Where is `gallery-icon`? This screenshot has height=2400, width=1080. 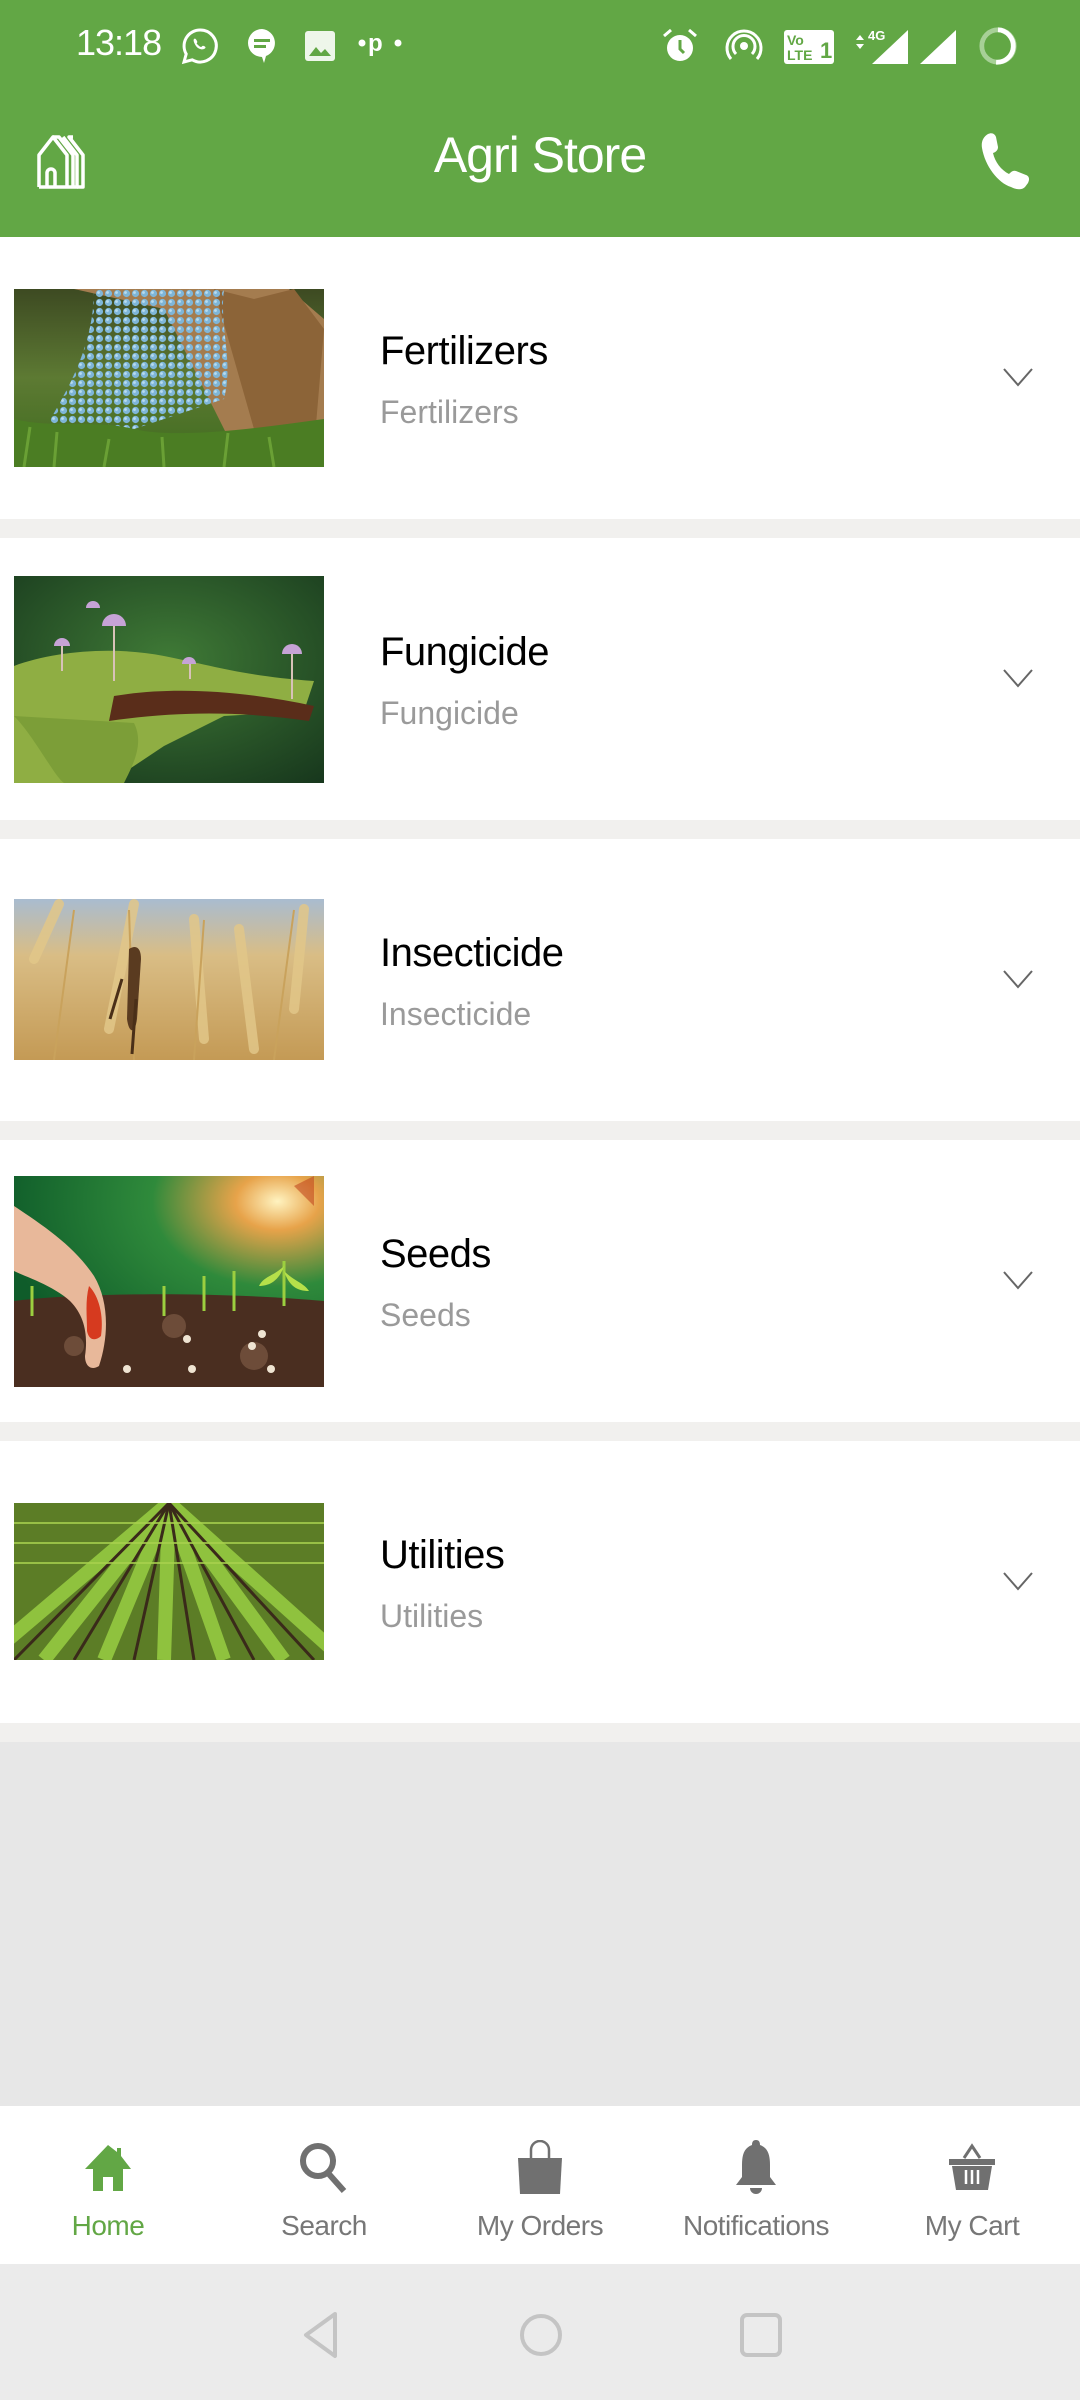 gallery-icon is located at coordinates (320, 46).